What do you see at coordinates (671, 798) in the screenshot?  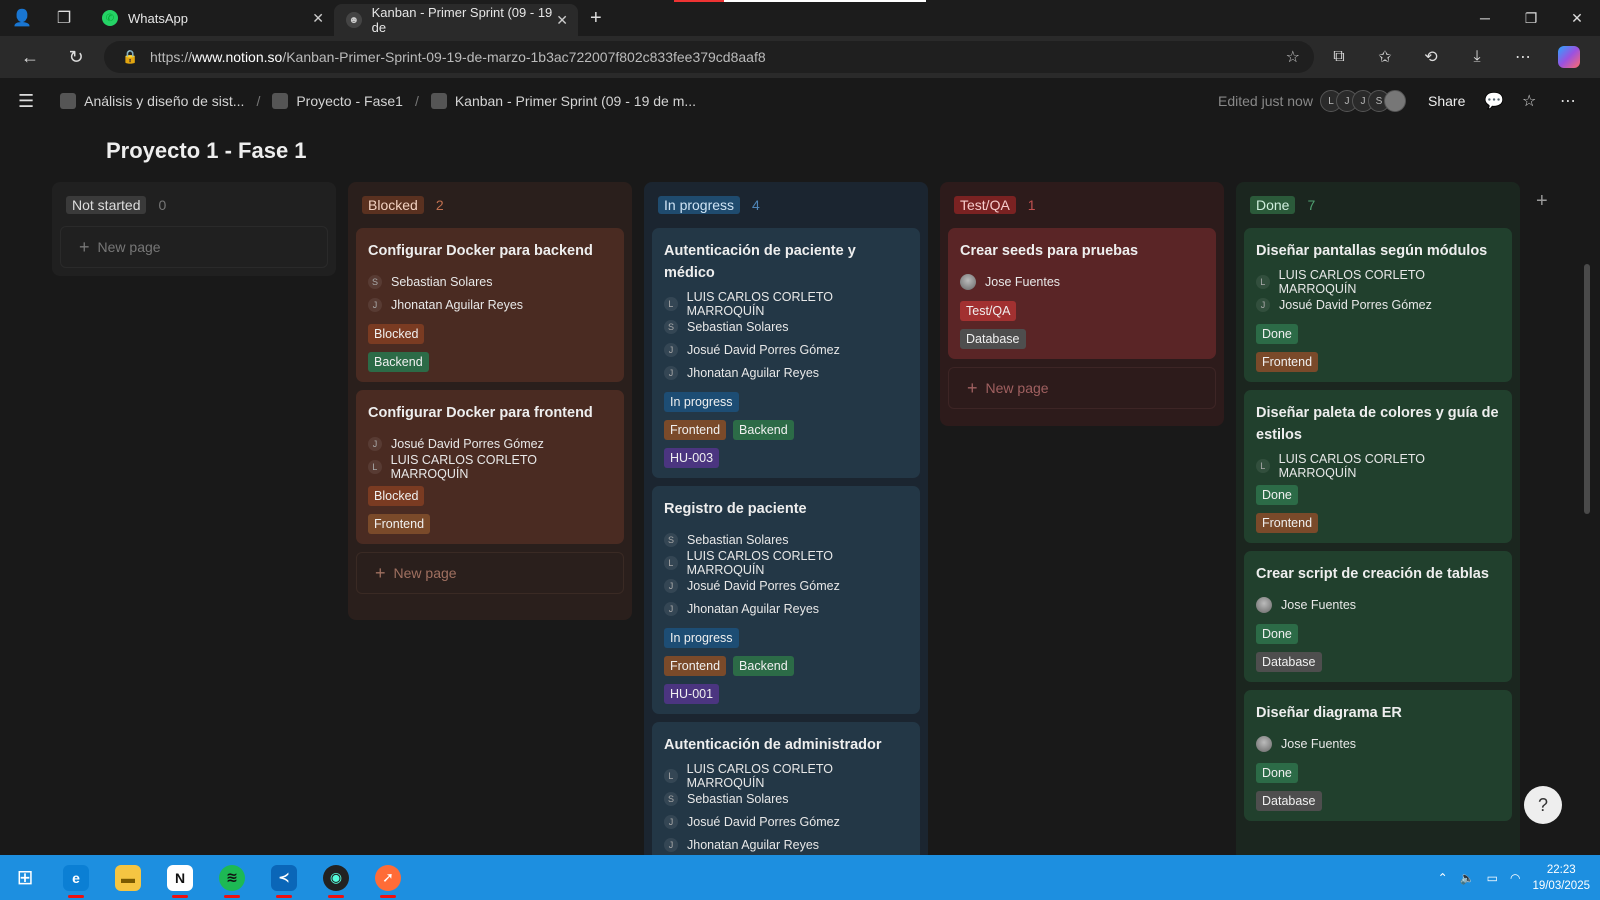 I see `assignee-initial: S` at bounding box center [671, 798].